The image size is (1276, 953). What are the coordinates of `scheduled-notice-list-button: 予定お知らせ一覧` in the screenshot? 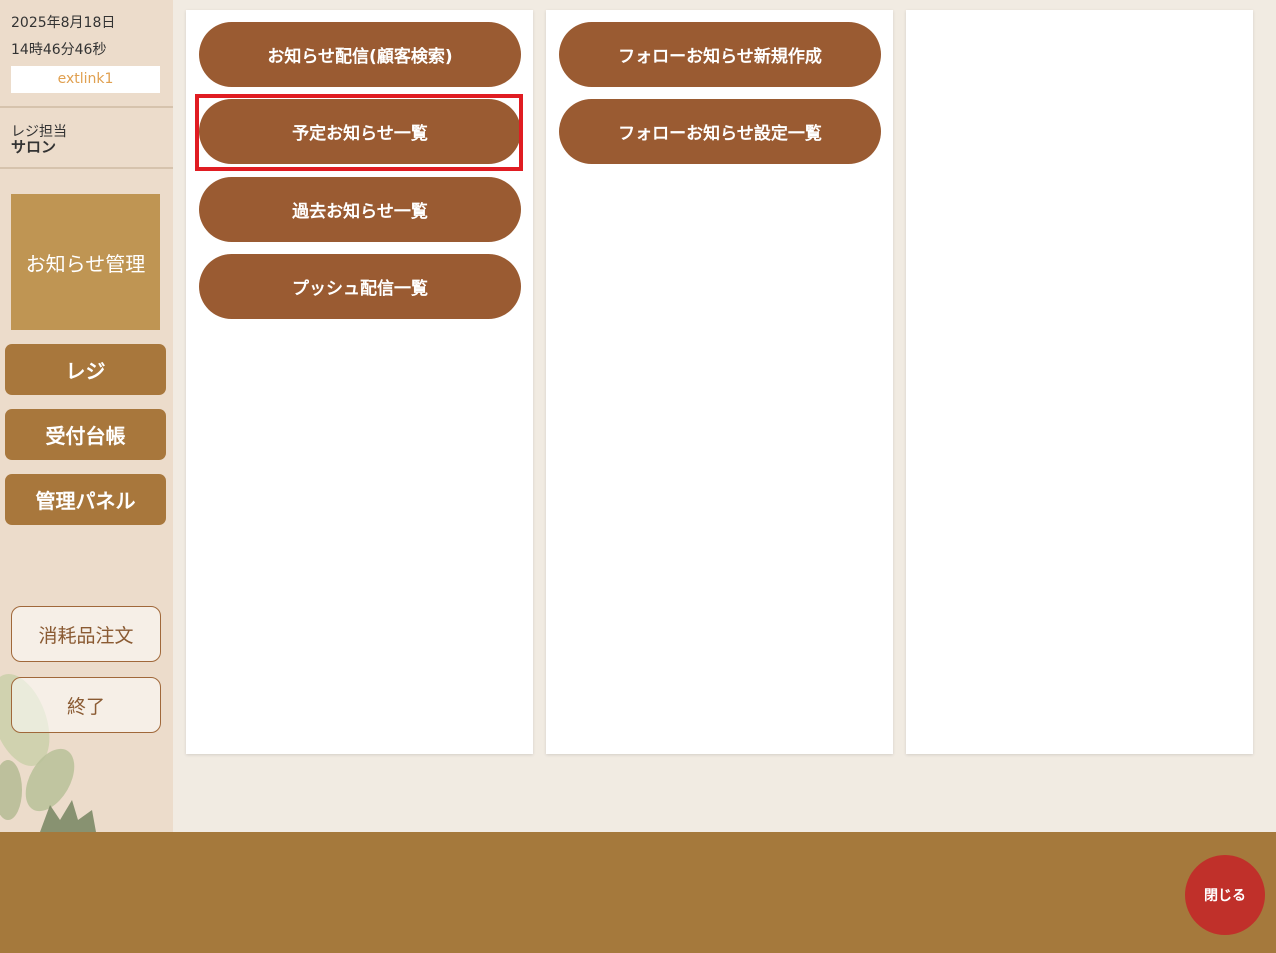 It's located at (360, 131).